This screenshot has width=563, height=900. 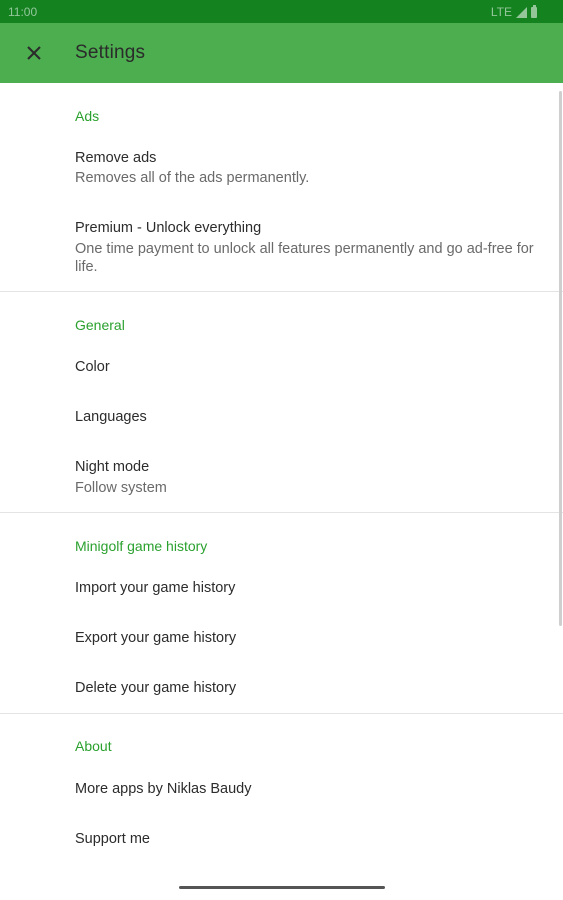 I want to click on pref-title: Color, so click(x=92, y=367).